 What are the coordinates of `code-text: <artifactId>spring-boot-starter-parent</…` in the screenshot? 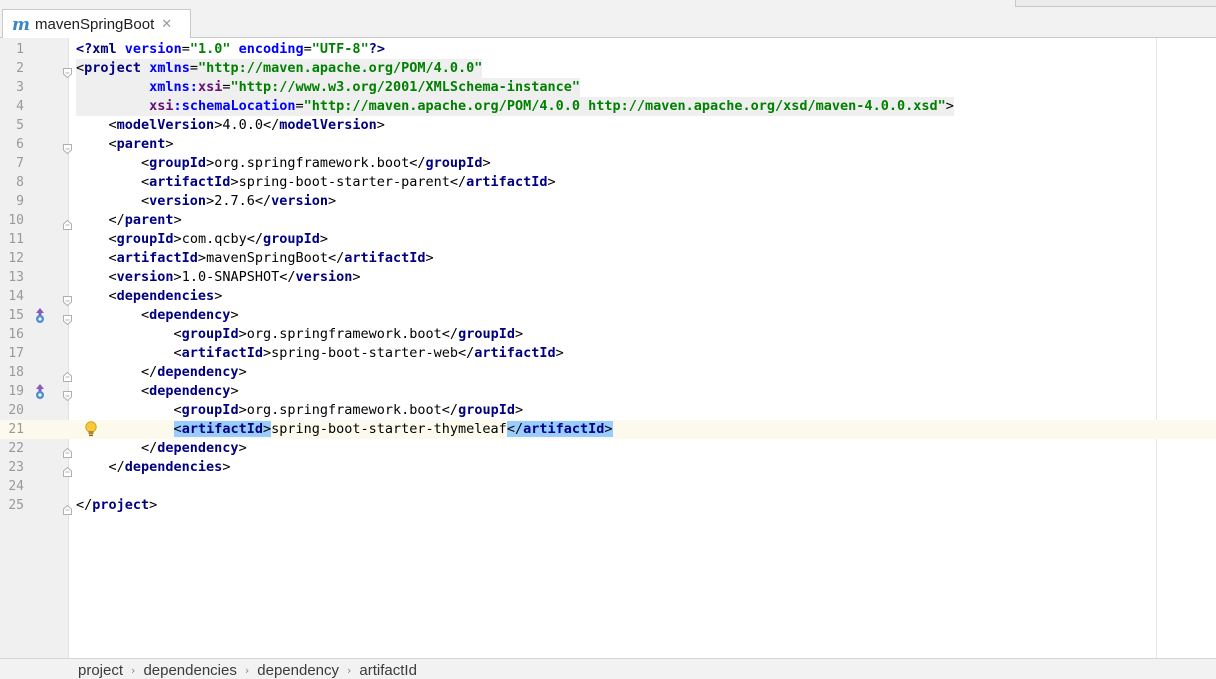 It's located at (316, 182).